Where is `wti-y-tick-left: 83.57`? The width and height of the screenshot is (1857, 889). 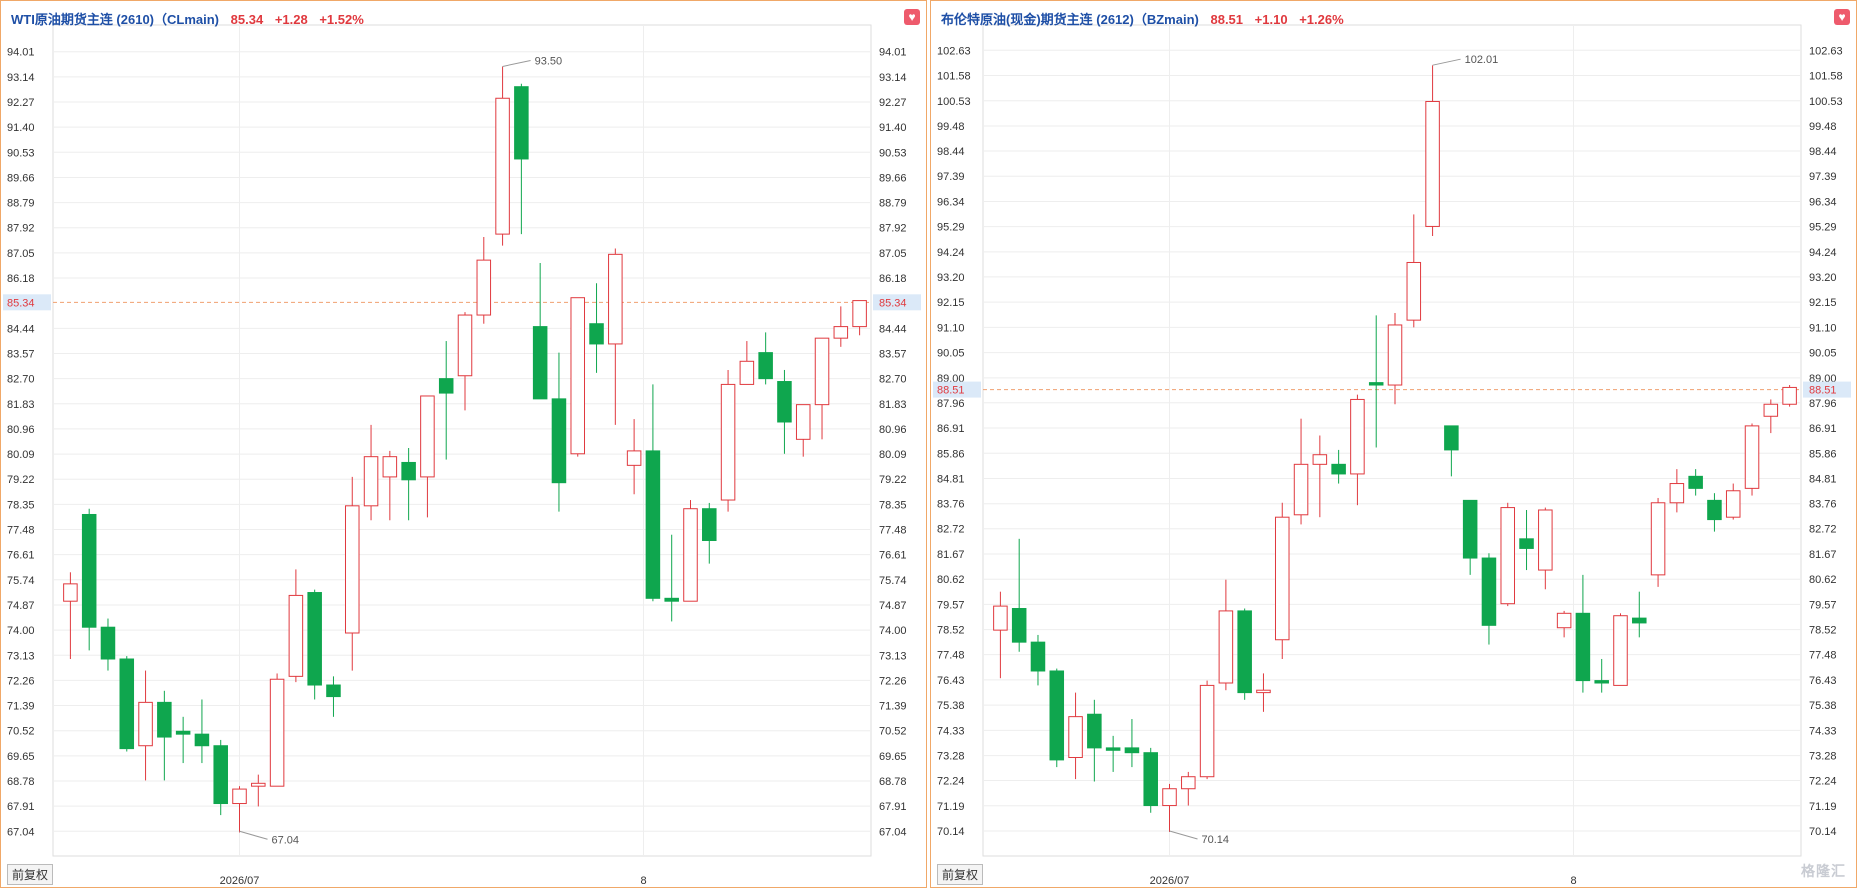
wti-y-tick-left: 83.57 is located at coordinates (21, 354).